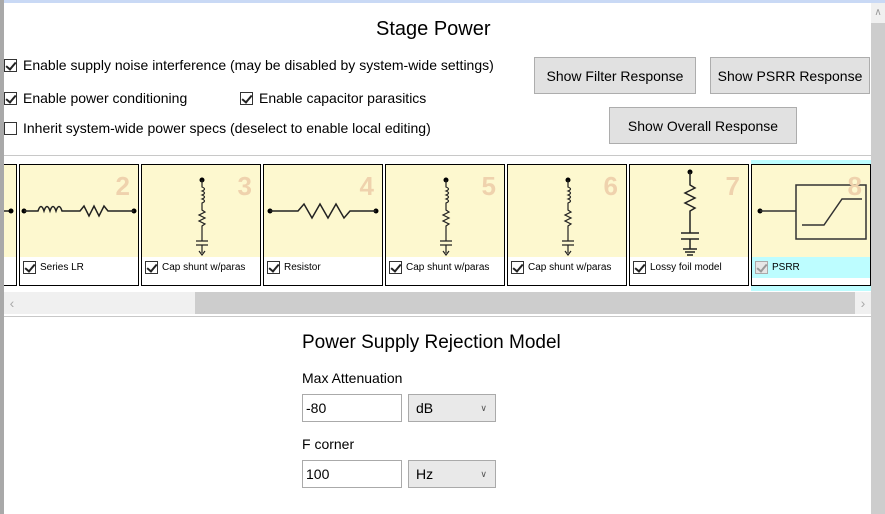  Describe the element at coordinates (452, 408) in the screenshot. I see `max-attenuation-unit-select: dB ∨` at that location.